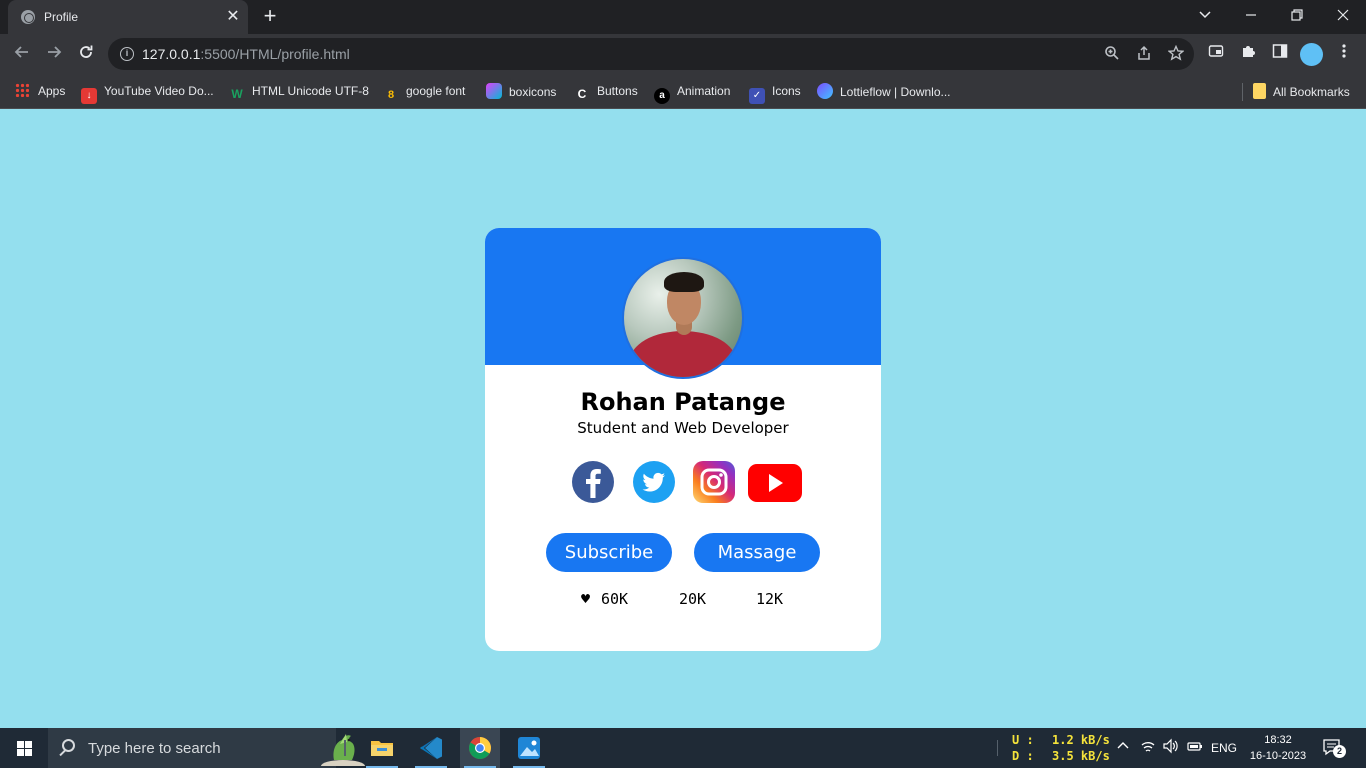 This screenshot has height=768, width=1366. I want to click on twitter-icon, so click(654, 482).